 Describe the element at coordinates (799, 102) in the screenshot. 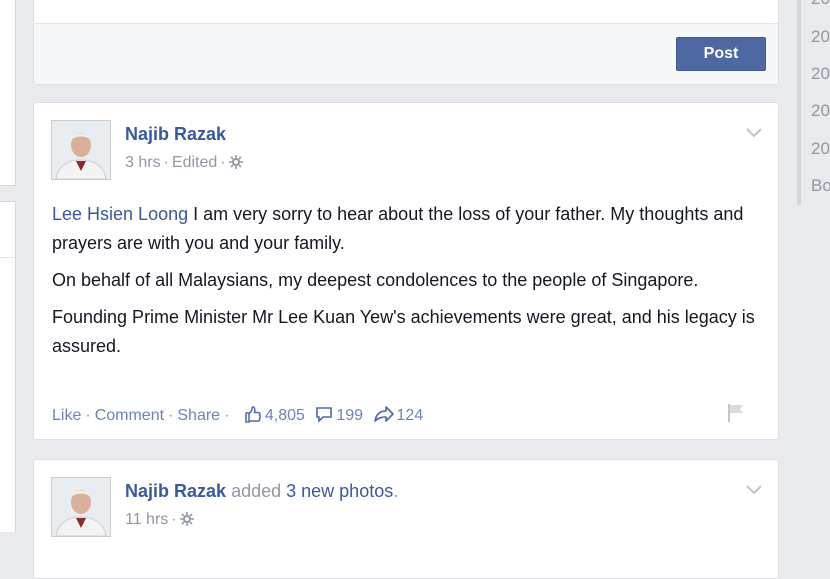

I see `timeline-scroll-track` at that location.